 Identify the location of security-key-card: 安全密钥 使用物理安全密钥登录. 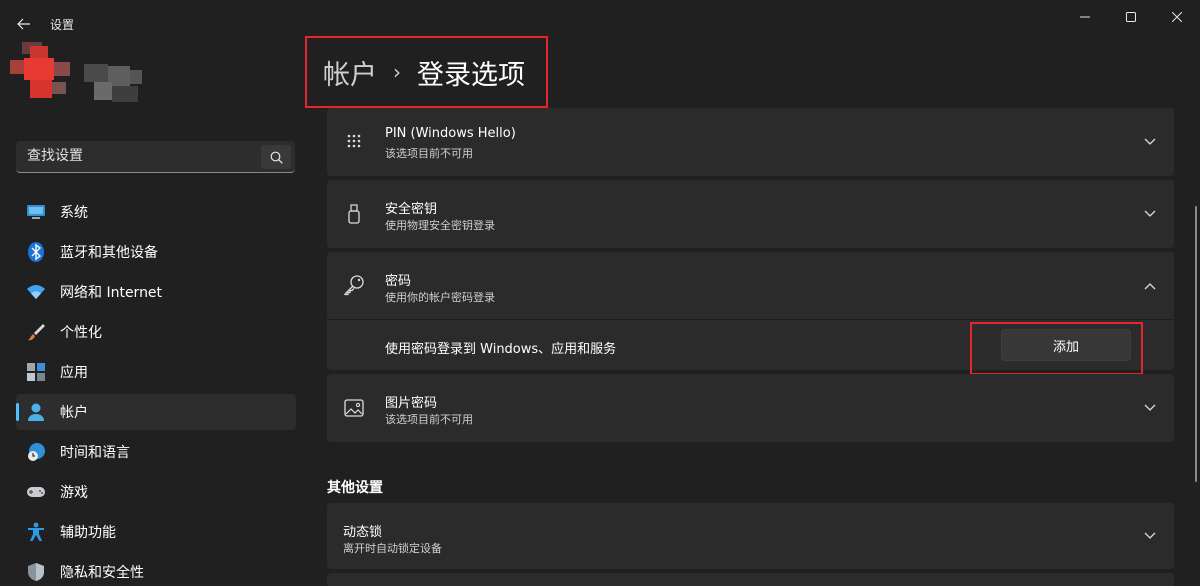
(750, 214).